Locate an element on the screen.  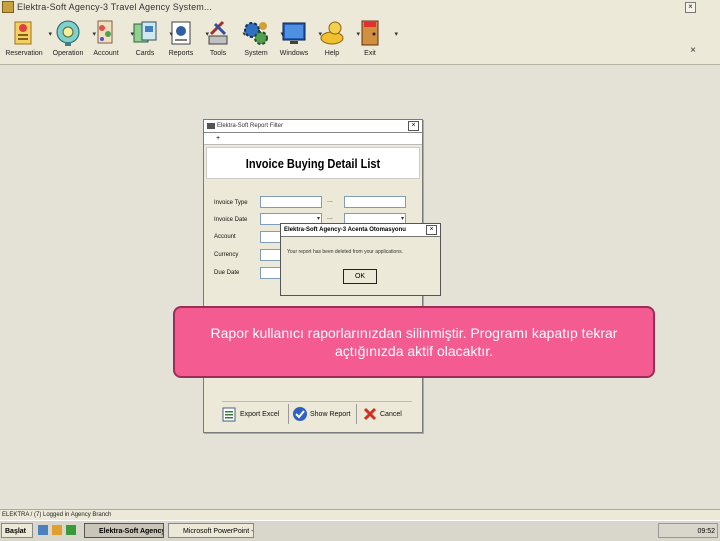
invoice-type-to-input is located at coordinates (375, 202).